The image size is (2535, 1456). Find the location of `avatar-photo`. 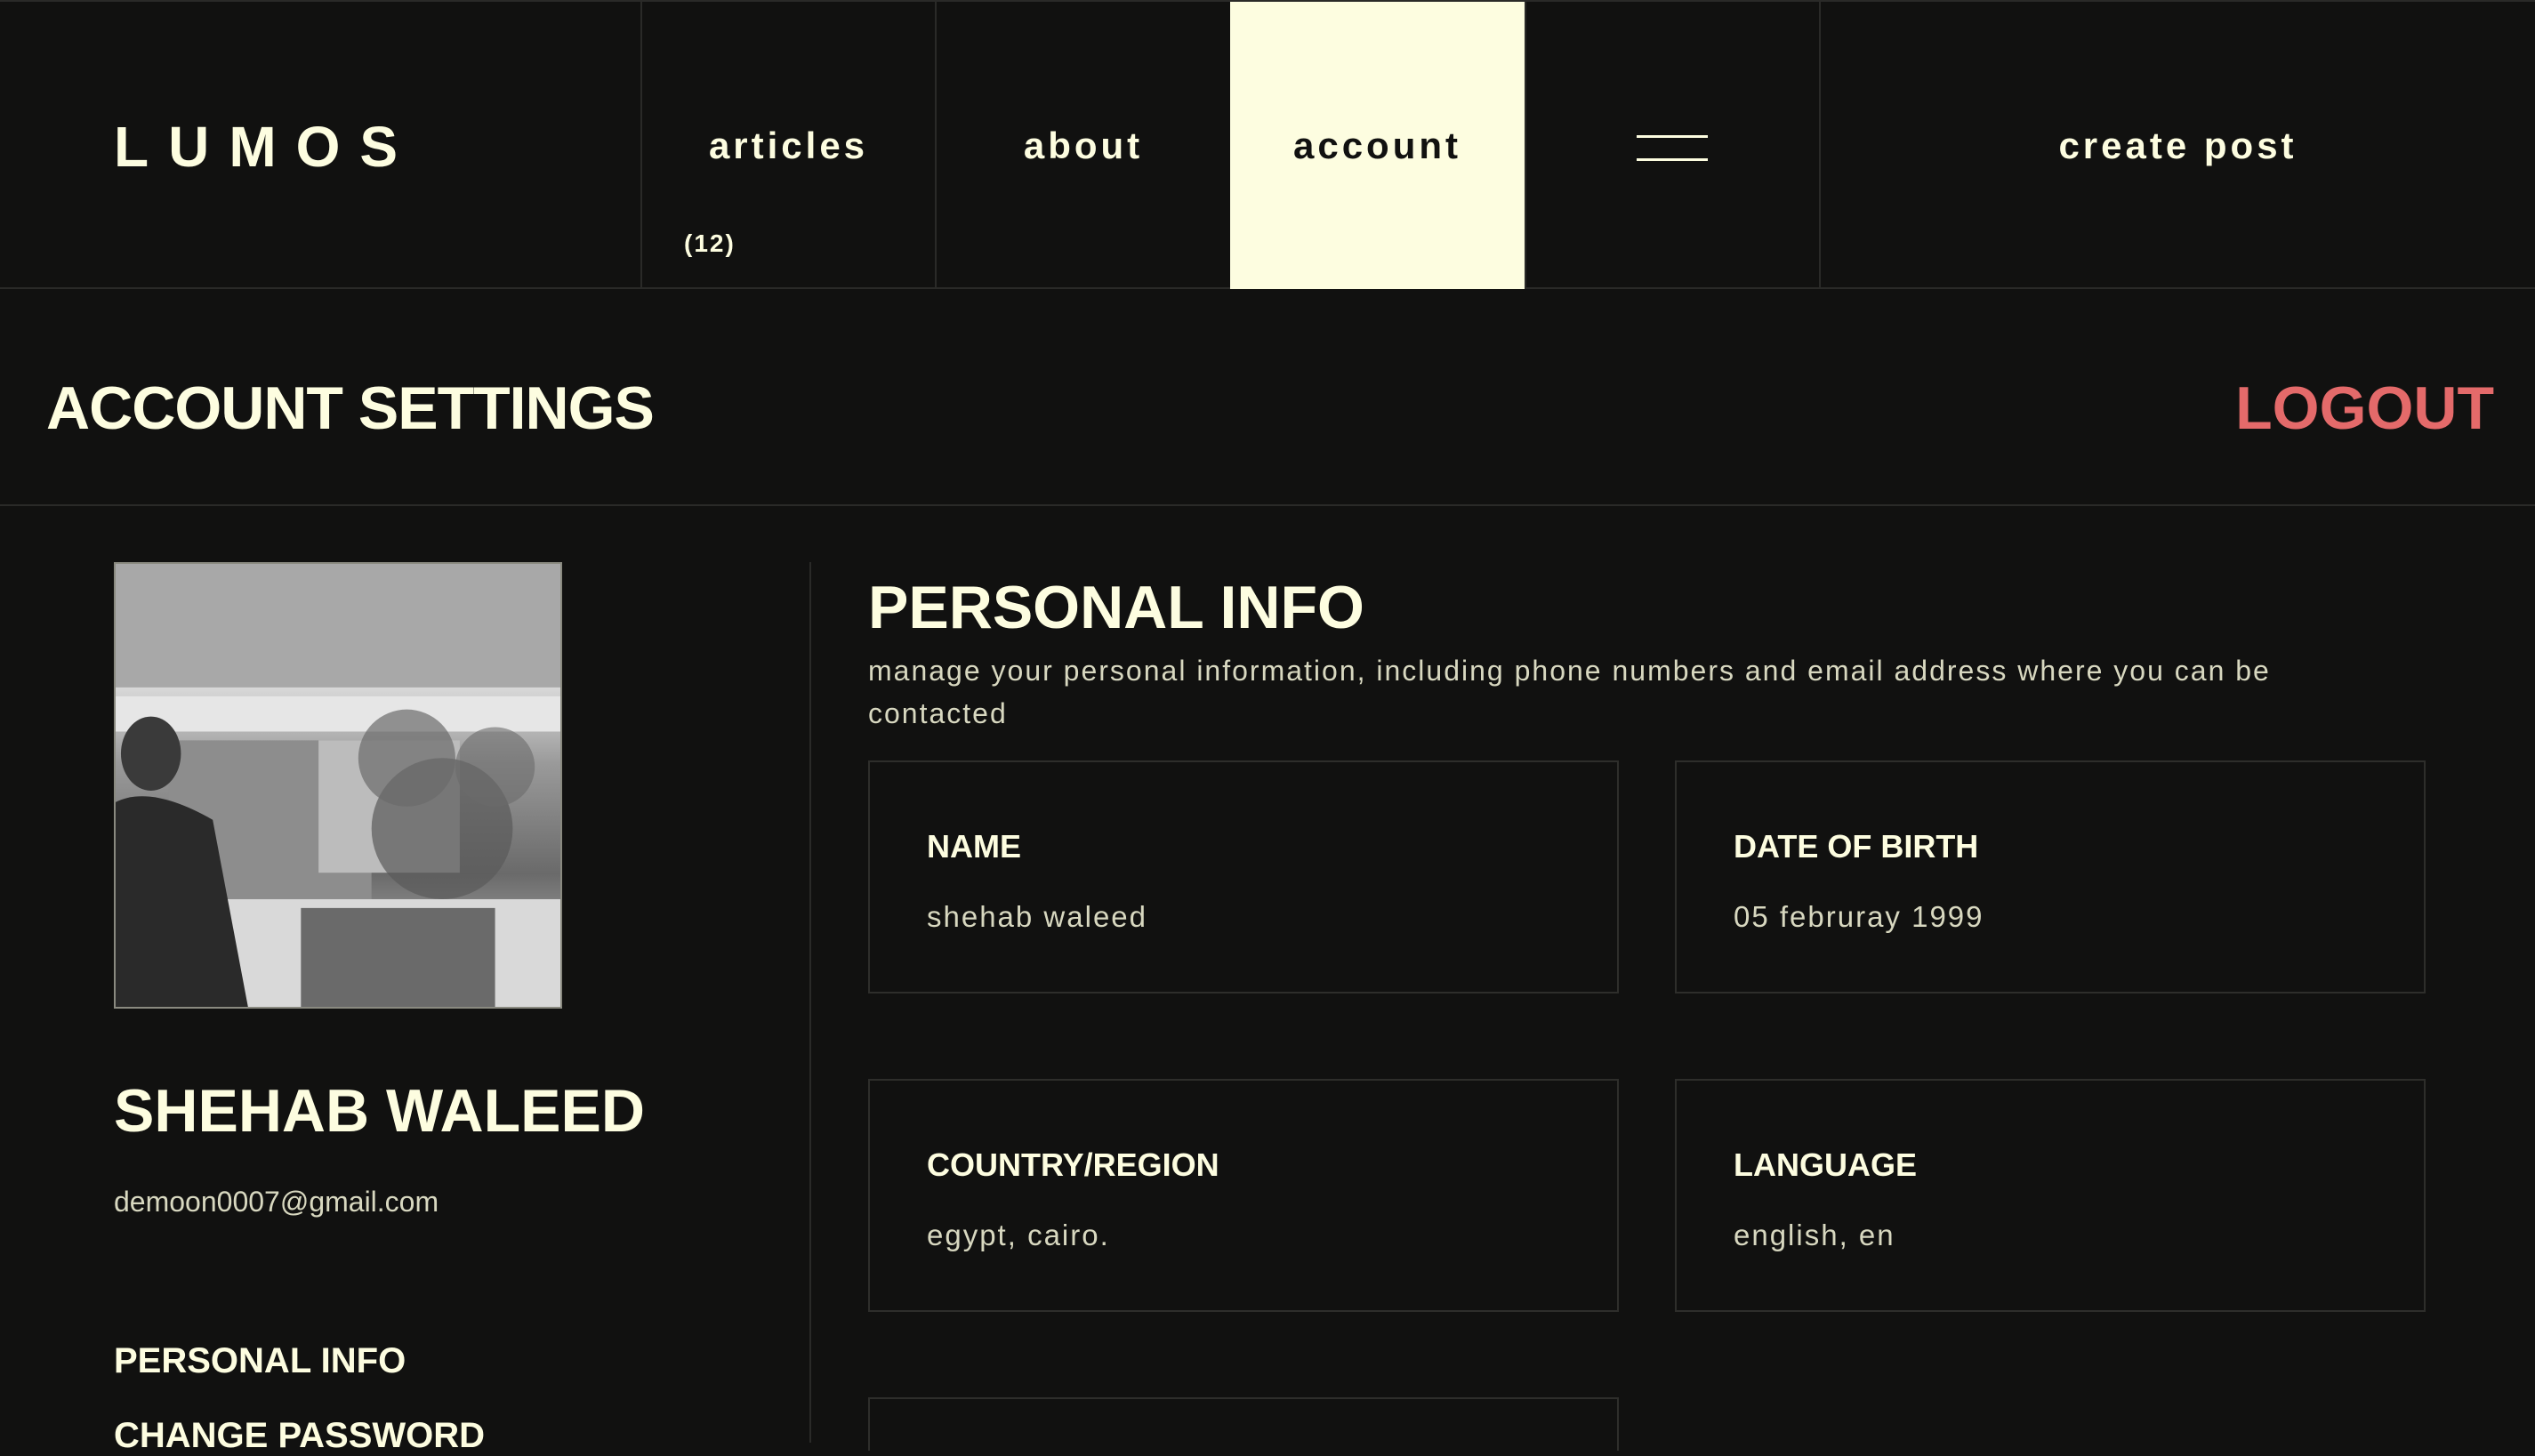

avatar-photo is located at coordinates (338, 785).